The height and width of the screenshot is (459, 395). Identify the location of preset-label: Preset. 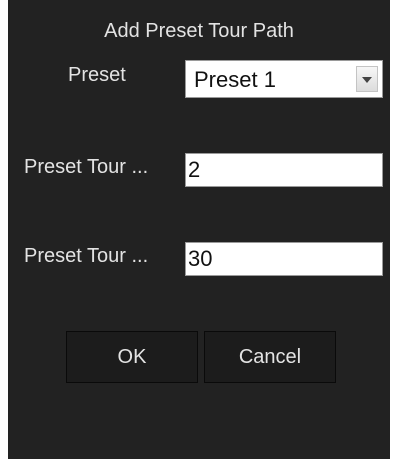
(97, 75).